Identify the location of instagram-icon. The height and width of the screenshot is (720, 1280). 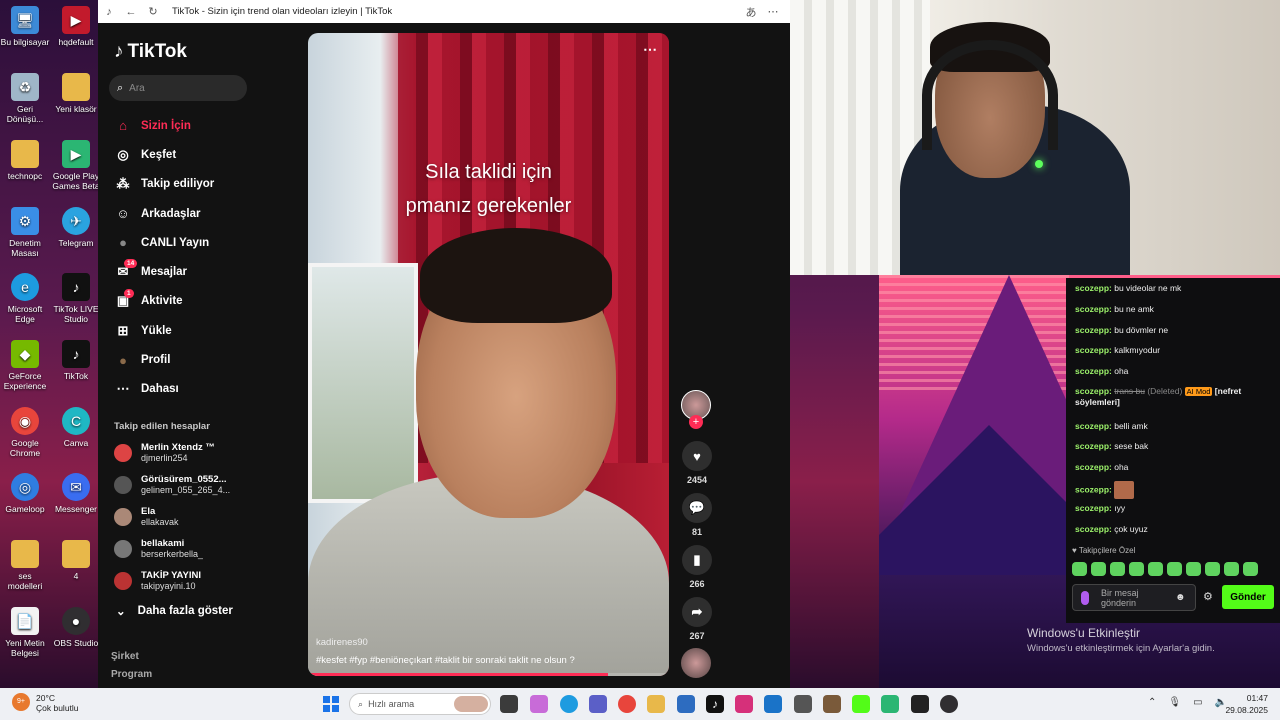
(744, 704).